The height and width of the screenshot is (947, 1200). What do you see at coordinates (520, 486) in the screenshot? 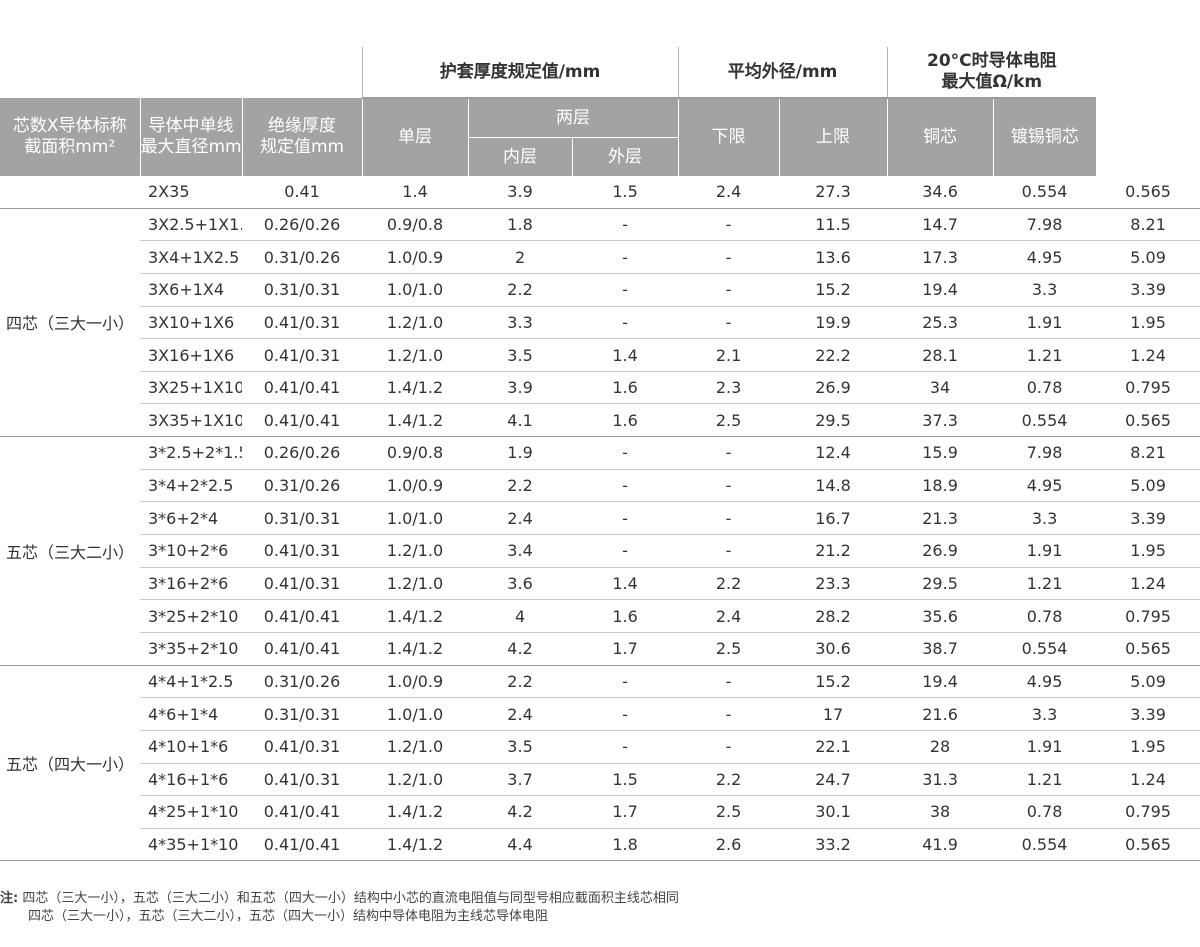
I see `single-layer-cell: 2.2` at bounding box center [520, 486].